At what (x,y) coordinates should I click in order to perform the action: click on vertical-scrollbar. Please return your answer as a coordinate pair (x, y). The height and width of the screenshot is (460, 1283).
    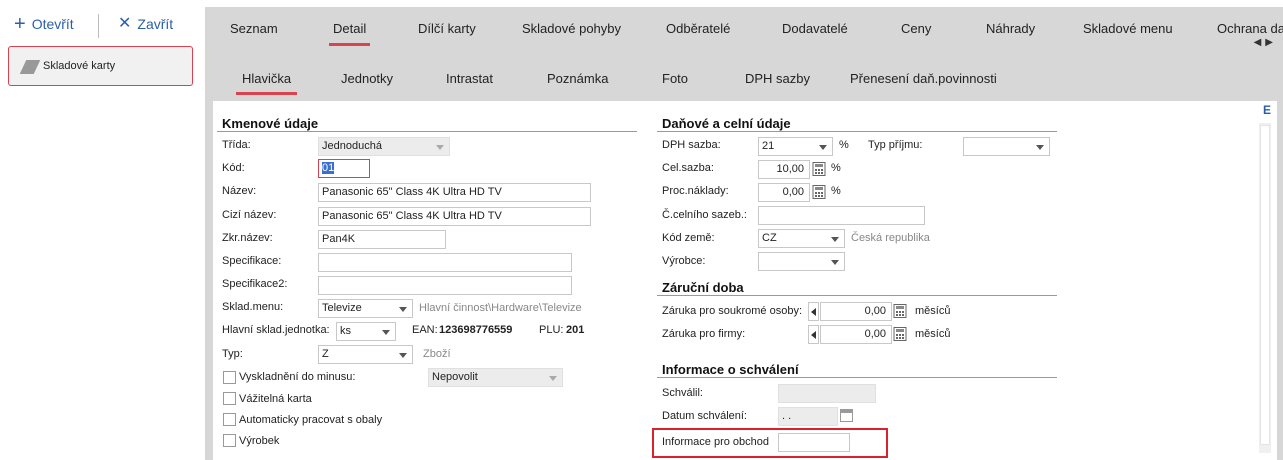
    Looking at the image, I should click on (1265, 288).